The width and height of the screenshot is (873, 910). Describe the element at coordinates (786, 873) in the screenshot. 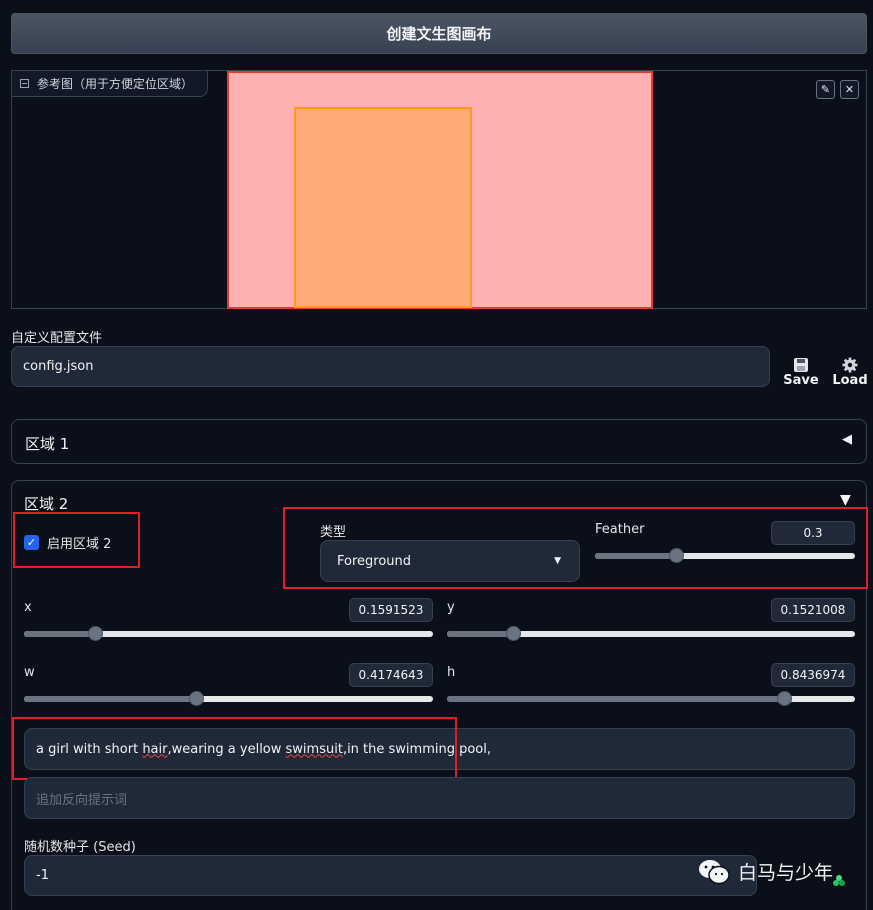

I see `watermark-text: 白马与少年` at that location.